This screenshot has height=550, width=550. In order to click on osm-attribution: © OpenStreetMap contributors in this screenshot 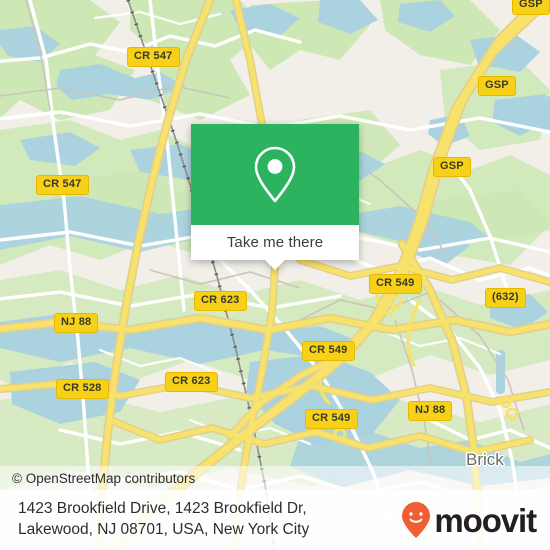, I will do `click(275, 478)`.